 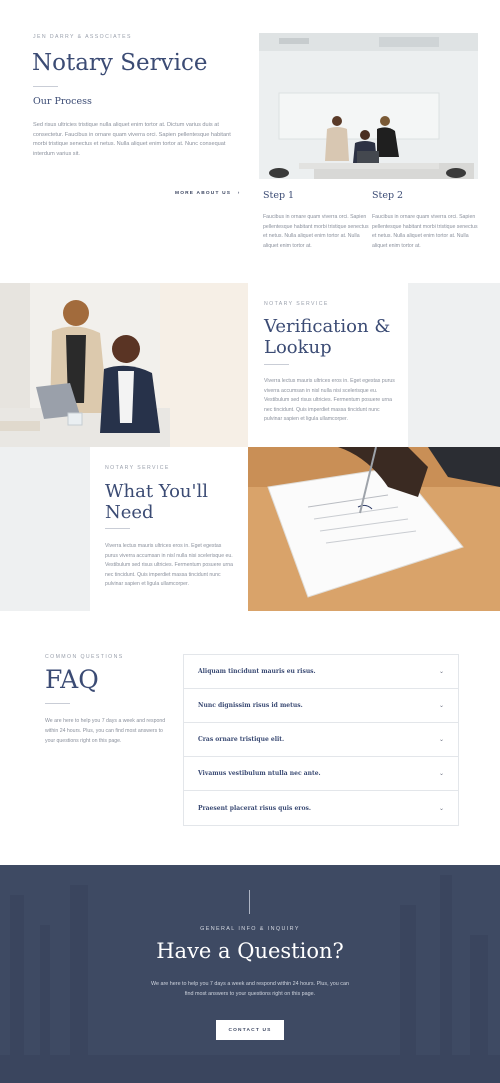 I want to click on faq-item: Nunc dignissim risus id metus. ⌄, so click(x=321, y=706).